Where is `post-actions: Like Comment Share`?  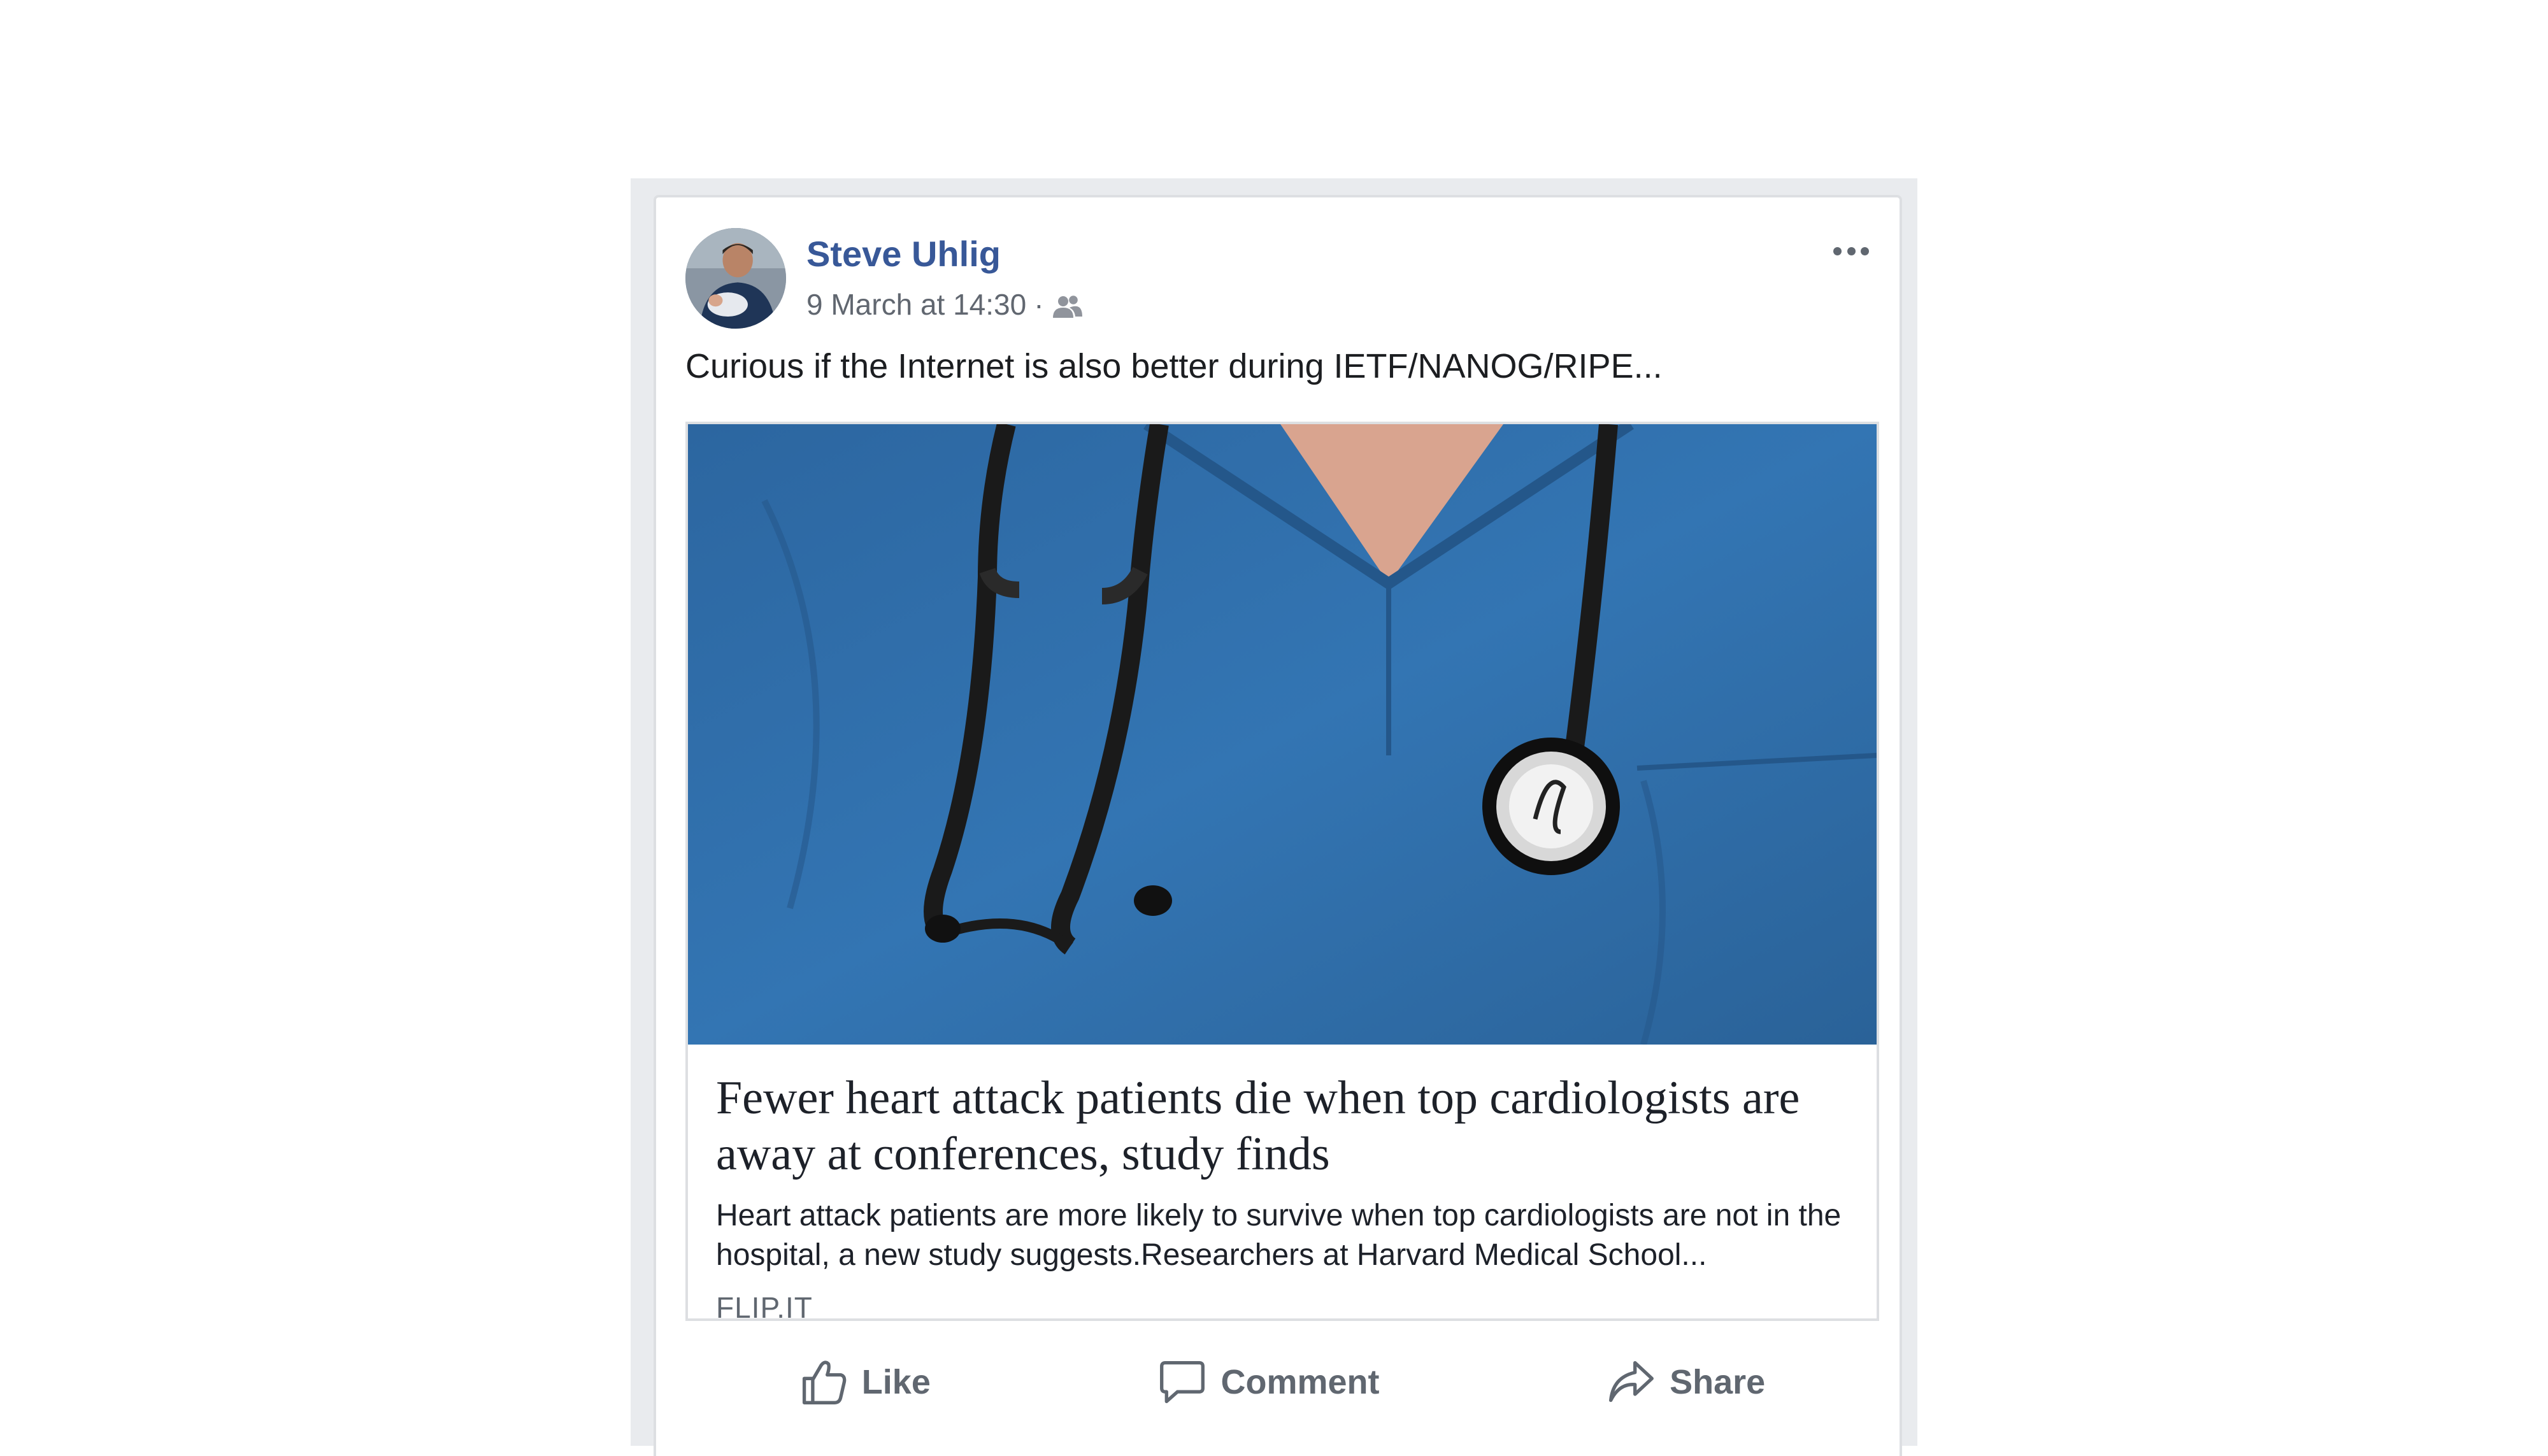 post-actions: Like Comment Share is located at coordinates (1282, 1382).